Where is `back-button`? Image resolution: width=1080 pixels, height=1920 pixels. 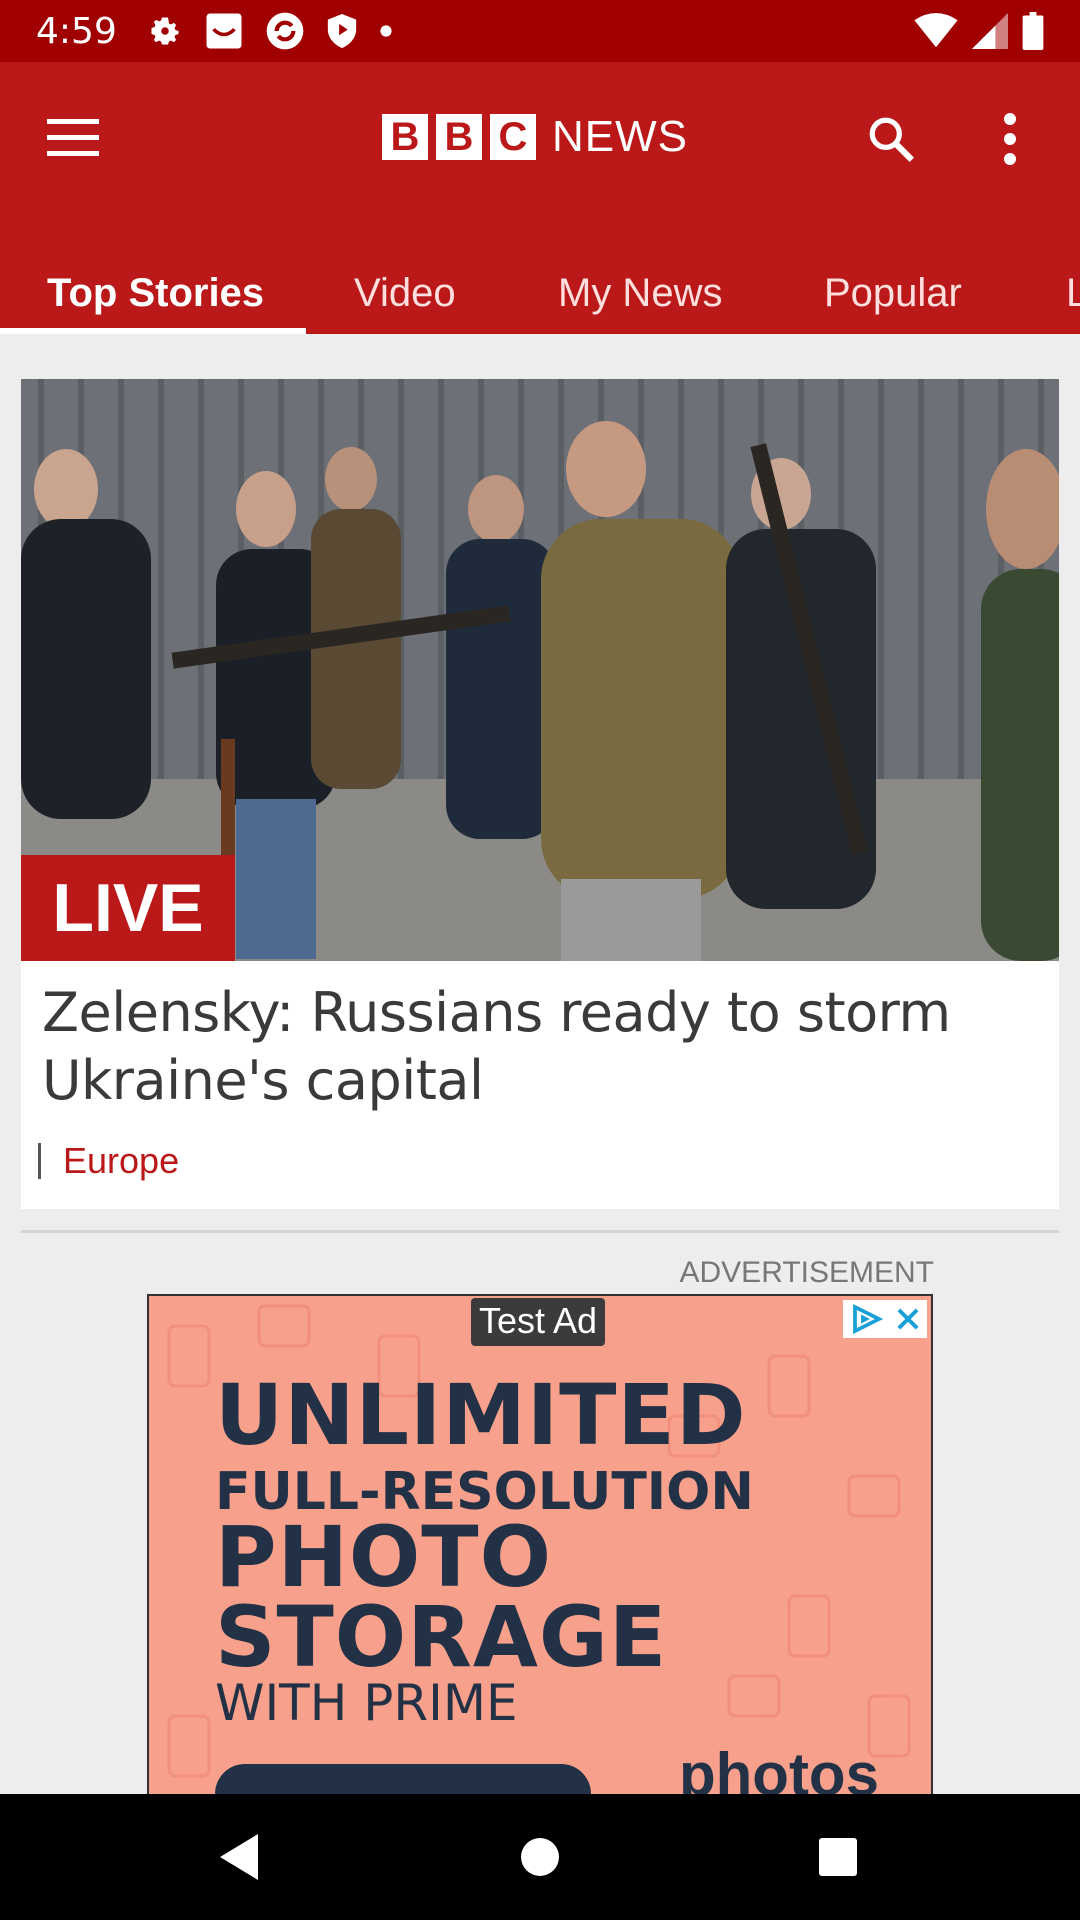 back-button is located at coordinates (238, 1857).